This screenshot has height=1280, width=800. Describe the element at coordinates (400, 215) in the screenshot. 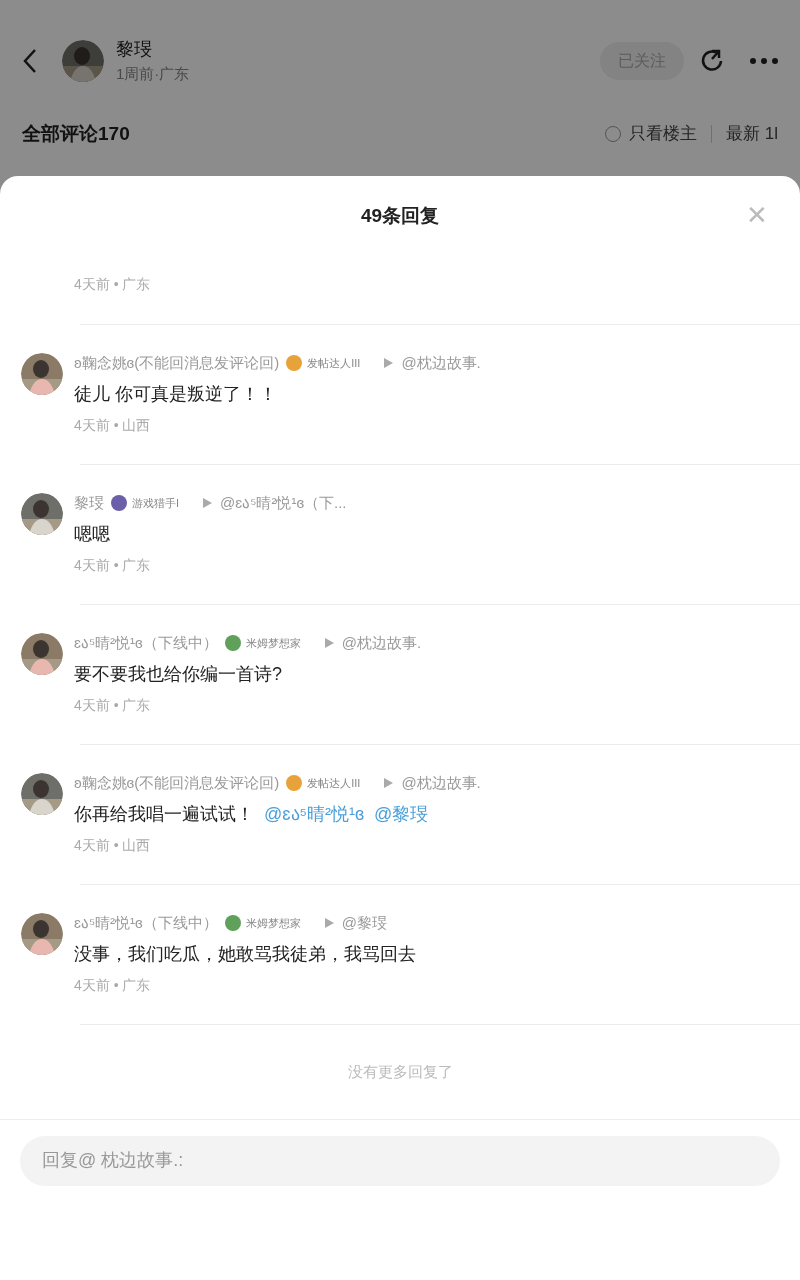

I see `sheet-title: 49条回复` at that location.